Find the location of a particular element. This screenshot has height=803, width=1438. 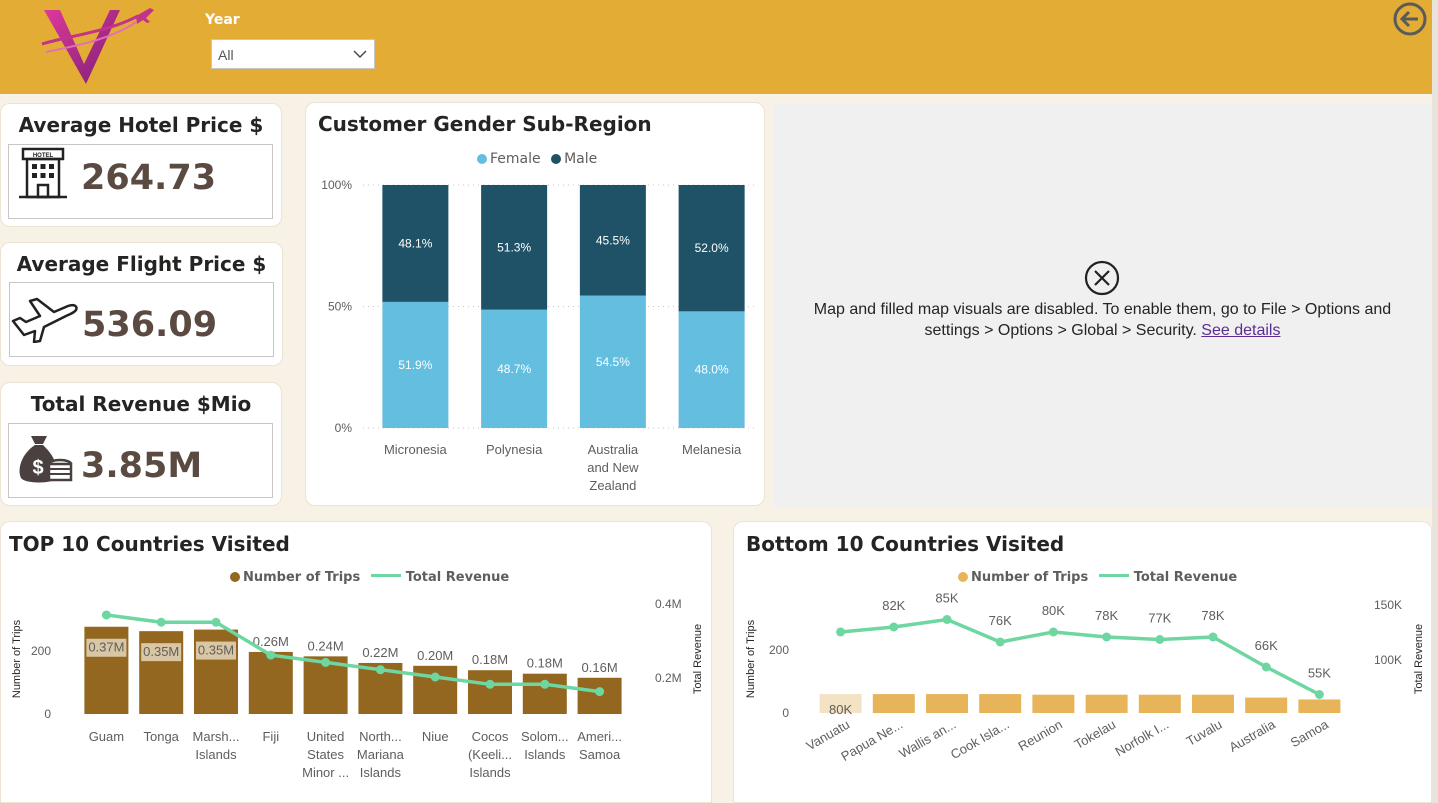

x-tick-label: Guam is located at coordinates (106, 736).